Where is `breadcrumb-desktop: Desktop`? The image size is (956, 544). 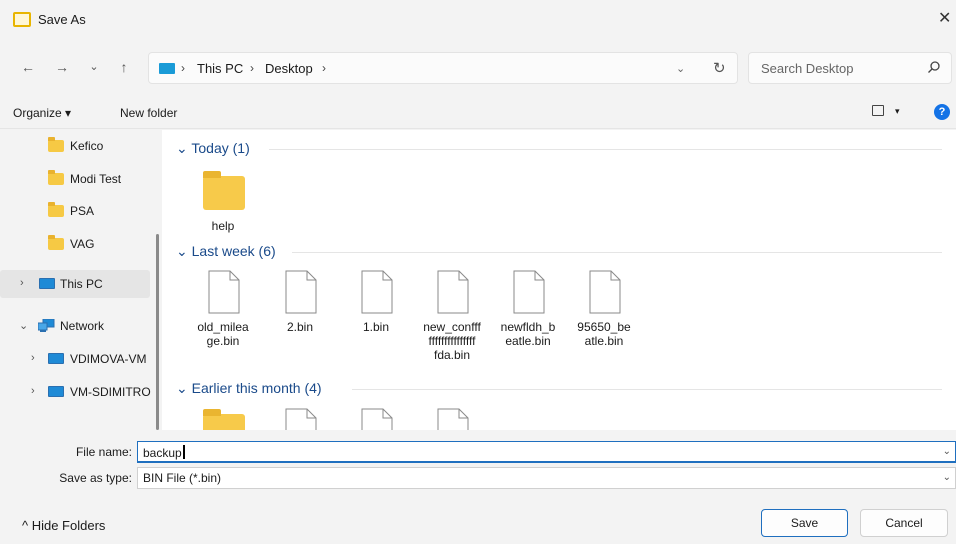 breadcrumb-desktop: Desktop is located at coordinates (289, 68).